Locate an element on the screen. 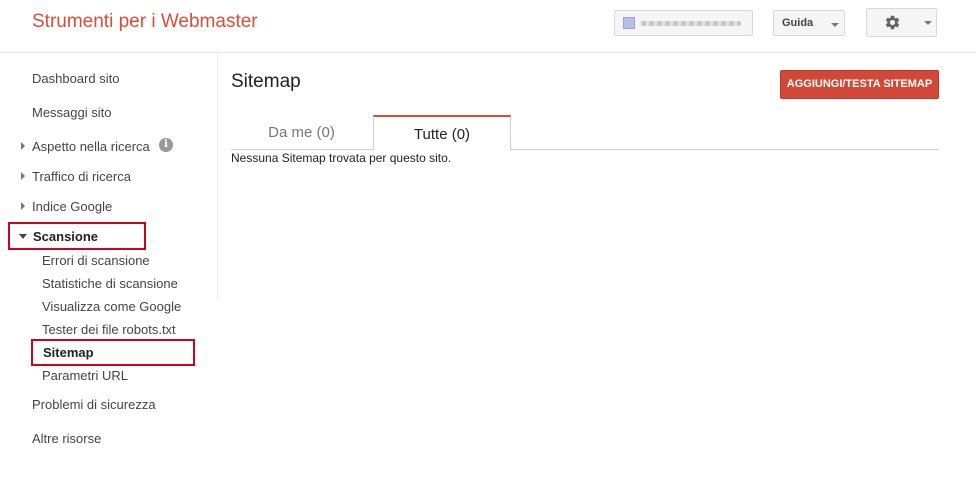 The height and width of the screenshot is (491, 976). sidebar-divider is located at coordinates (217, 176).